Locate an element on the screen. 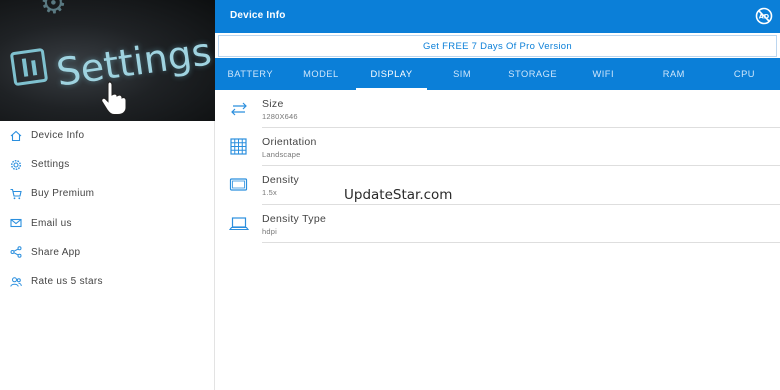 This screenshot has width=780, height=390. menu-item-email-us: Email us is located at coordinates (107, 223).